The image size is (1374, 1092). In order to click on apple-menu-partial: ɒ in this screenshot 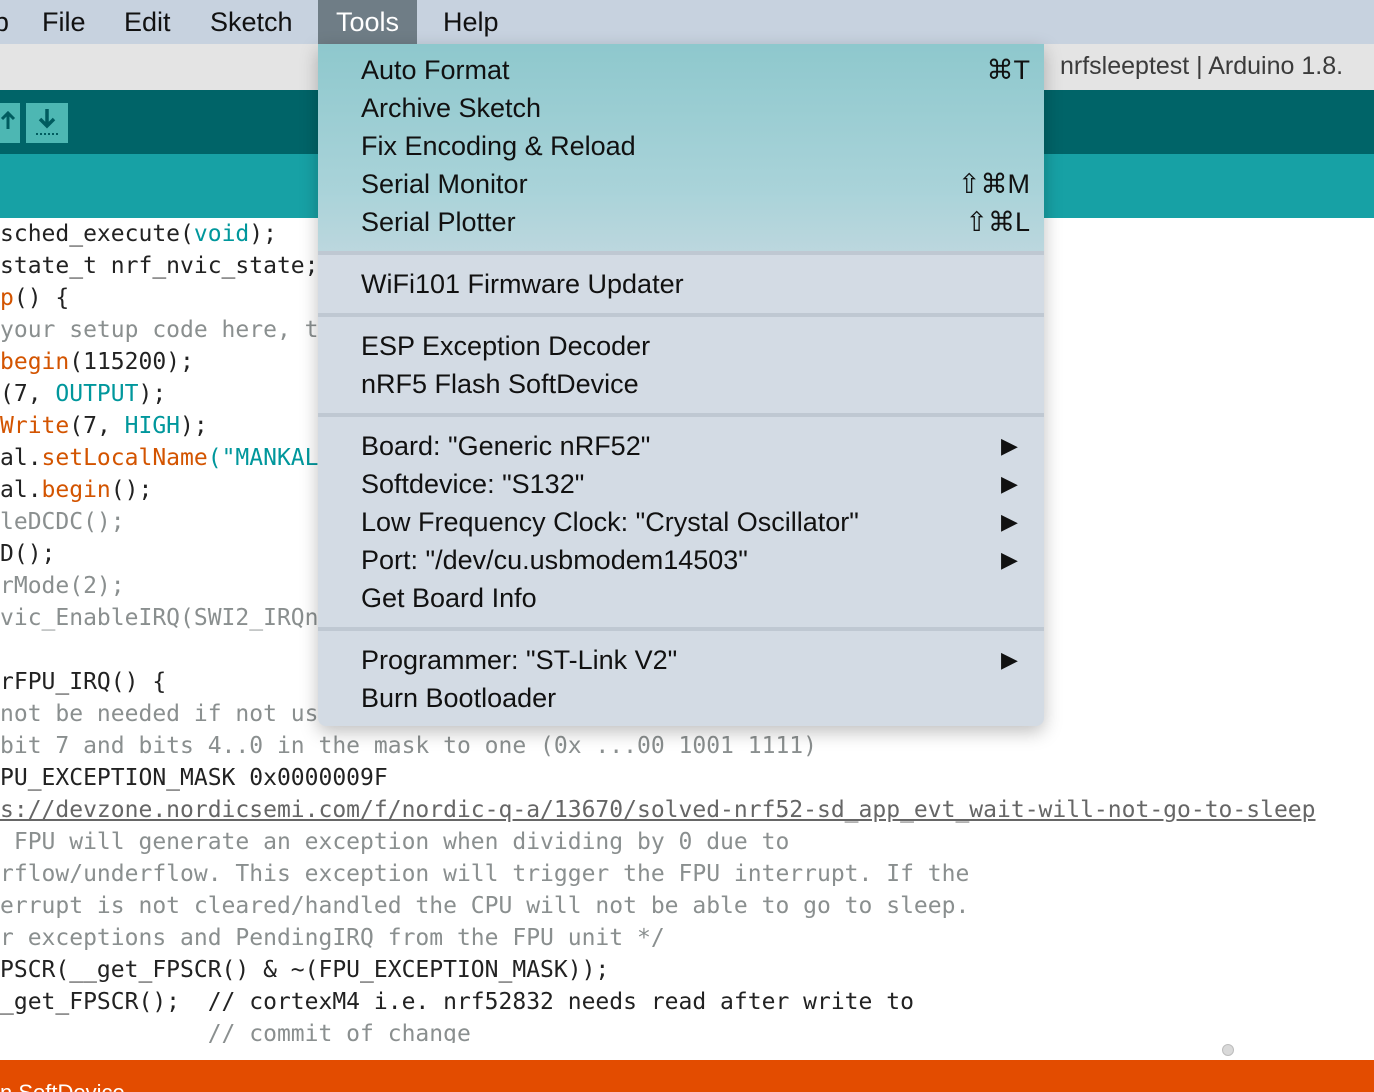, I will do `click(4, 22)`.